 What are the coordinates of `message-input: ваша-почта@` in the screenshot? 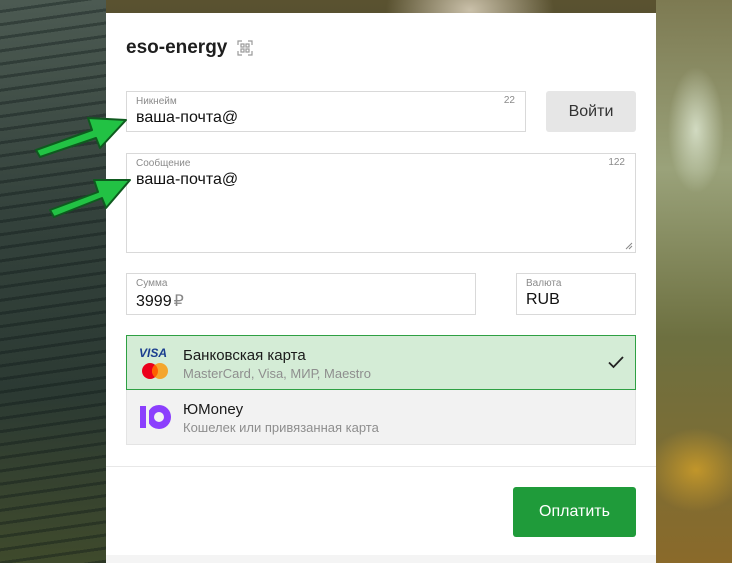 It's located at (187, 180).